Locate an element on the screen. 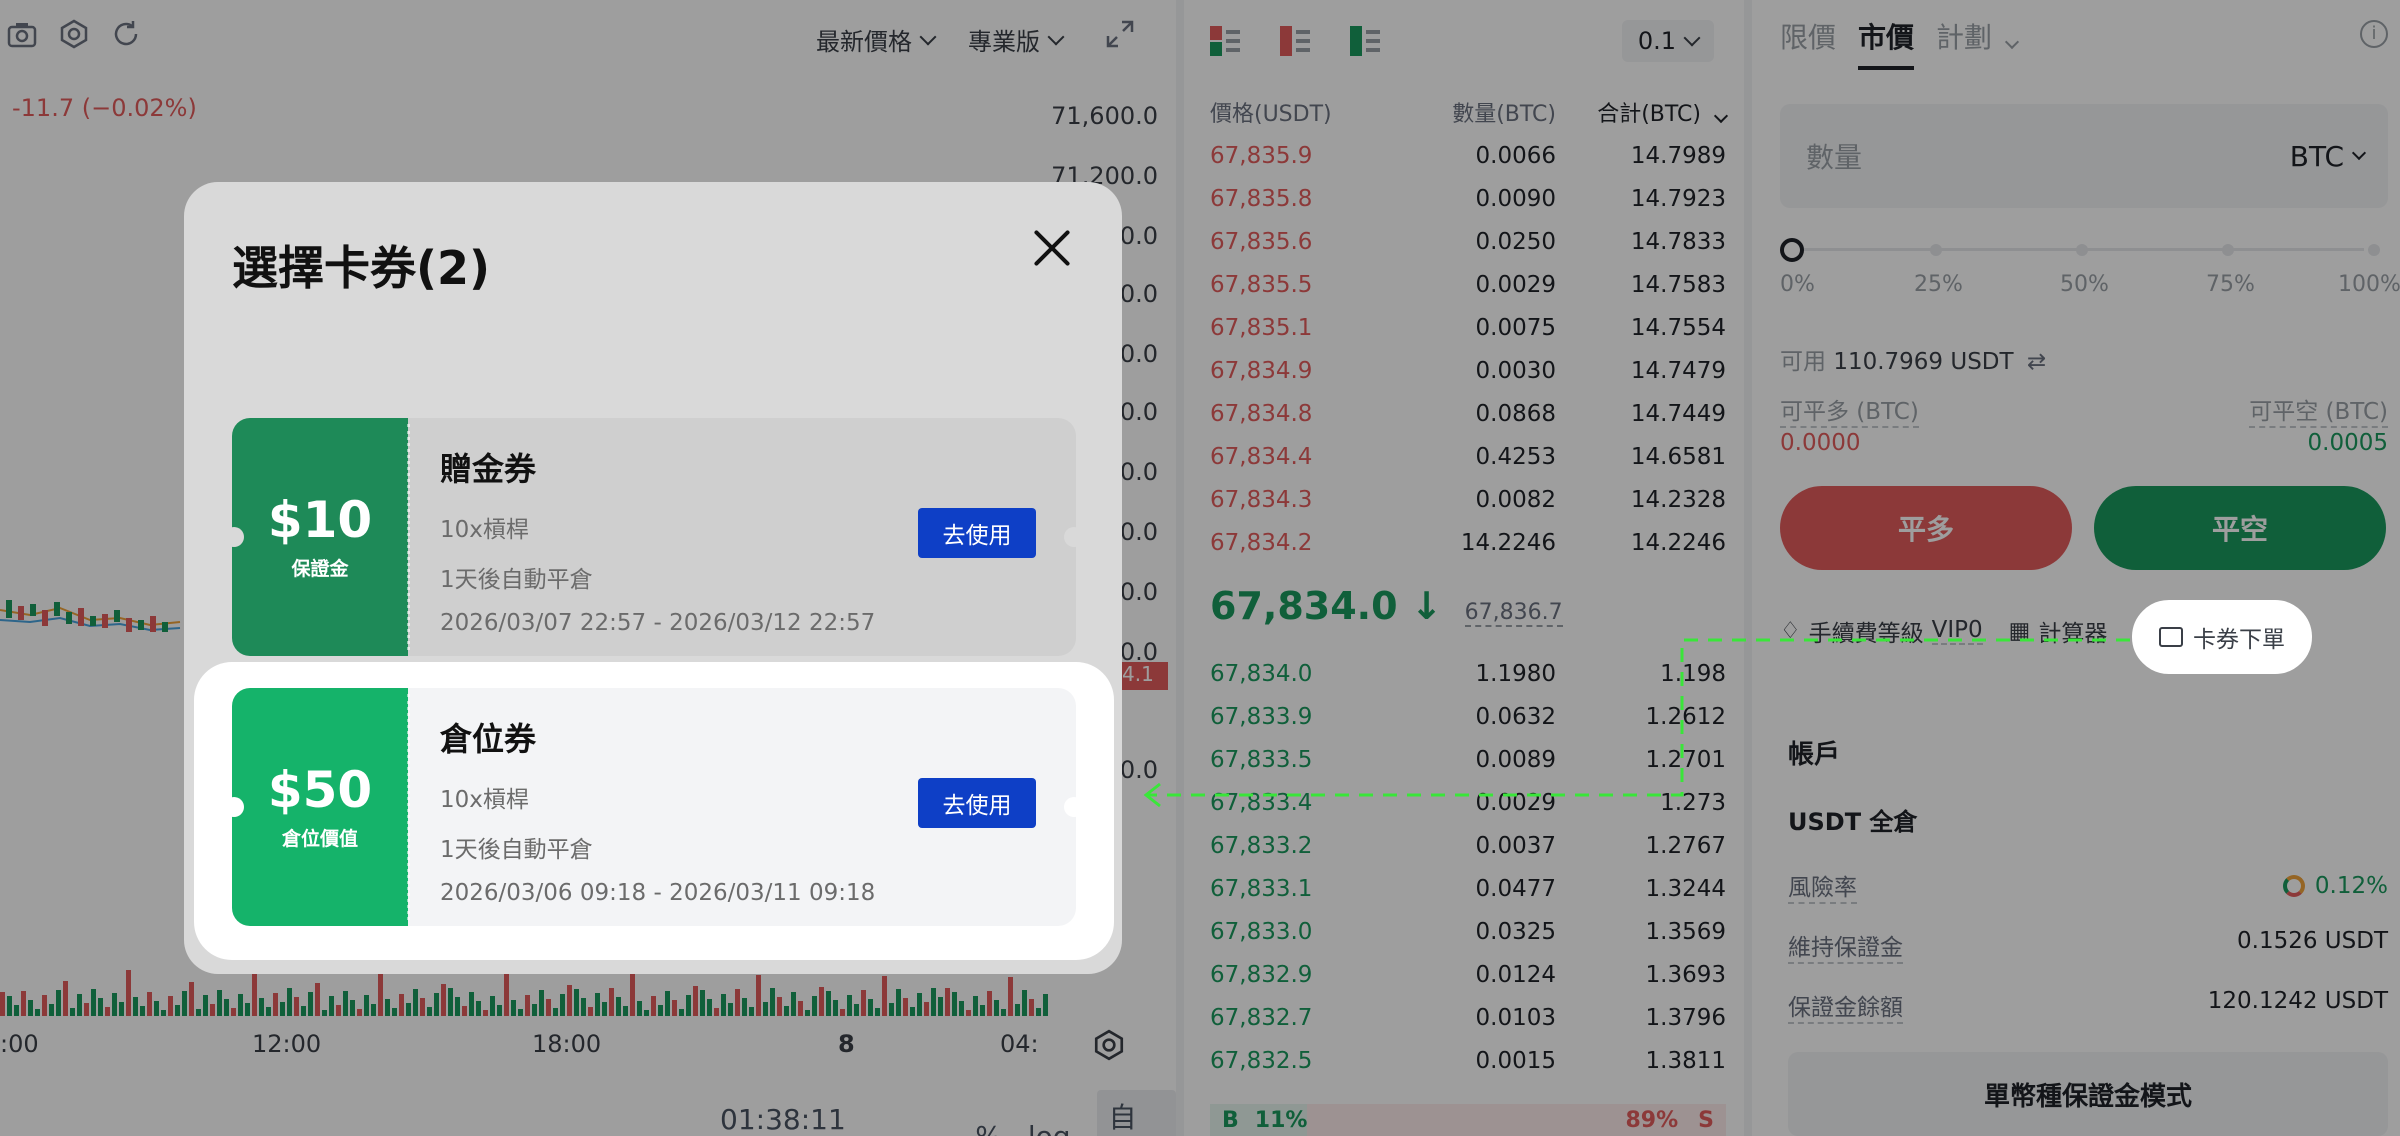 Image resolution: width=2400 pixels, height=1136 pixels. close-icon is located at coordinates (1052, 248).